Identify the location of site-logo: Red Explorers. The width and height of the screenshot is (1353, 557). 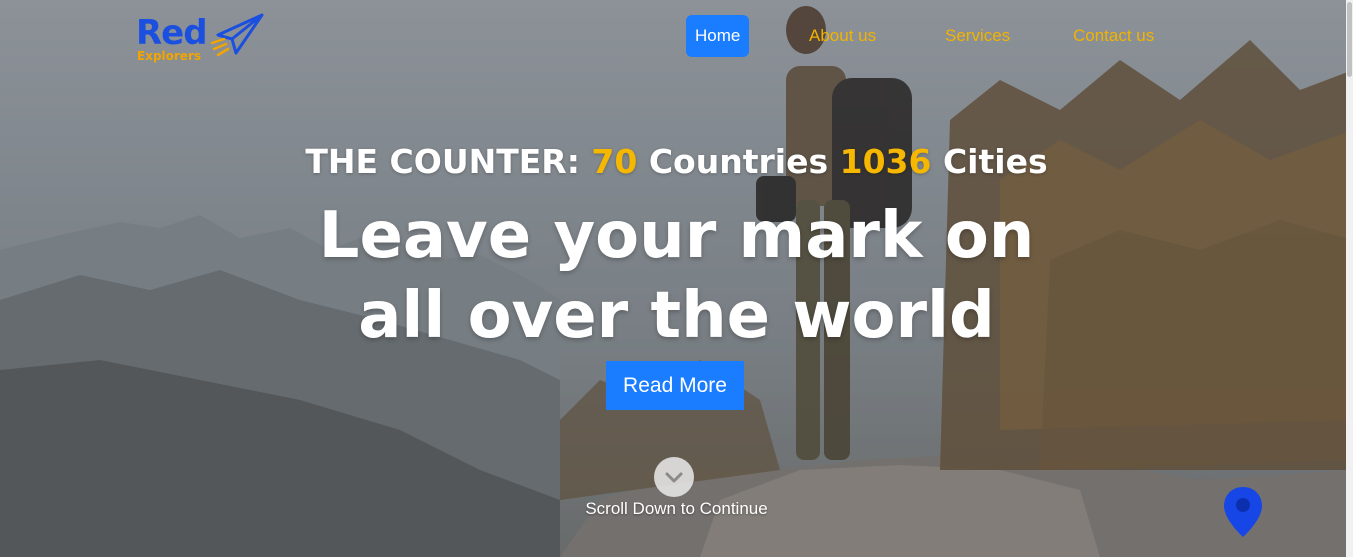
(201, 39).